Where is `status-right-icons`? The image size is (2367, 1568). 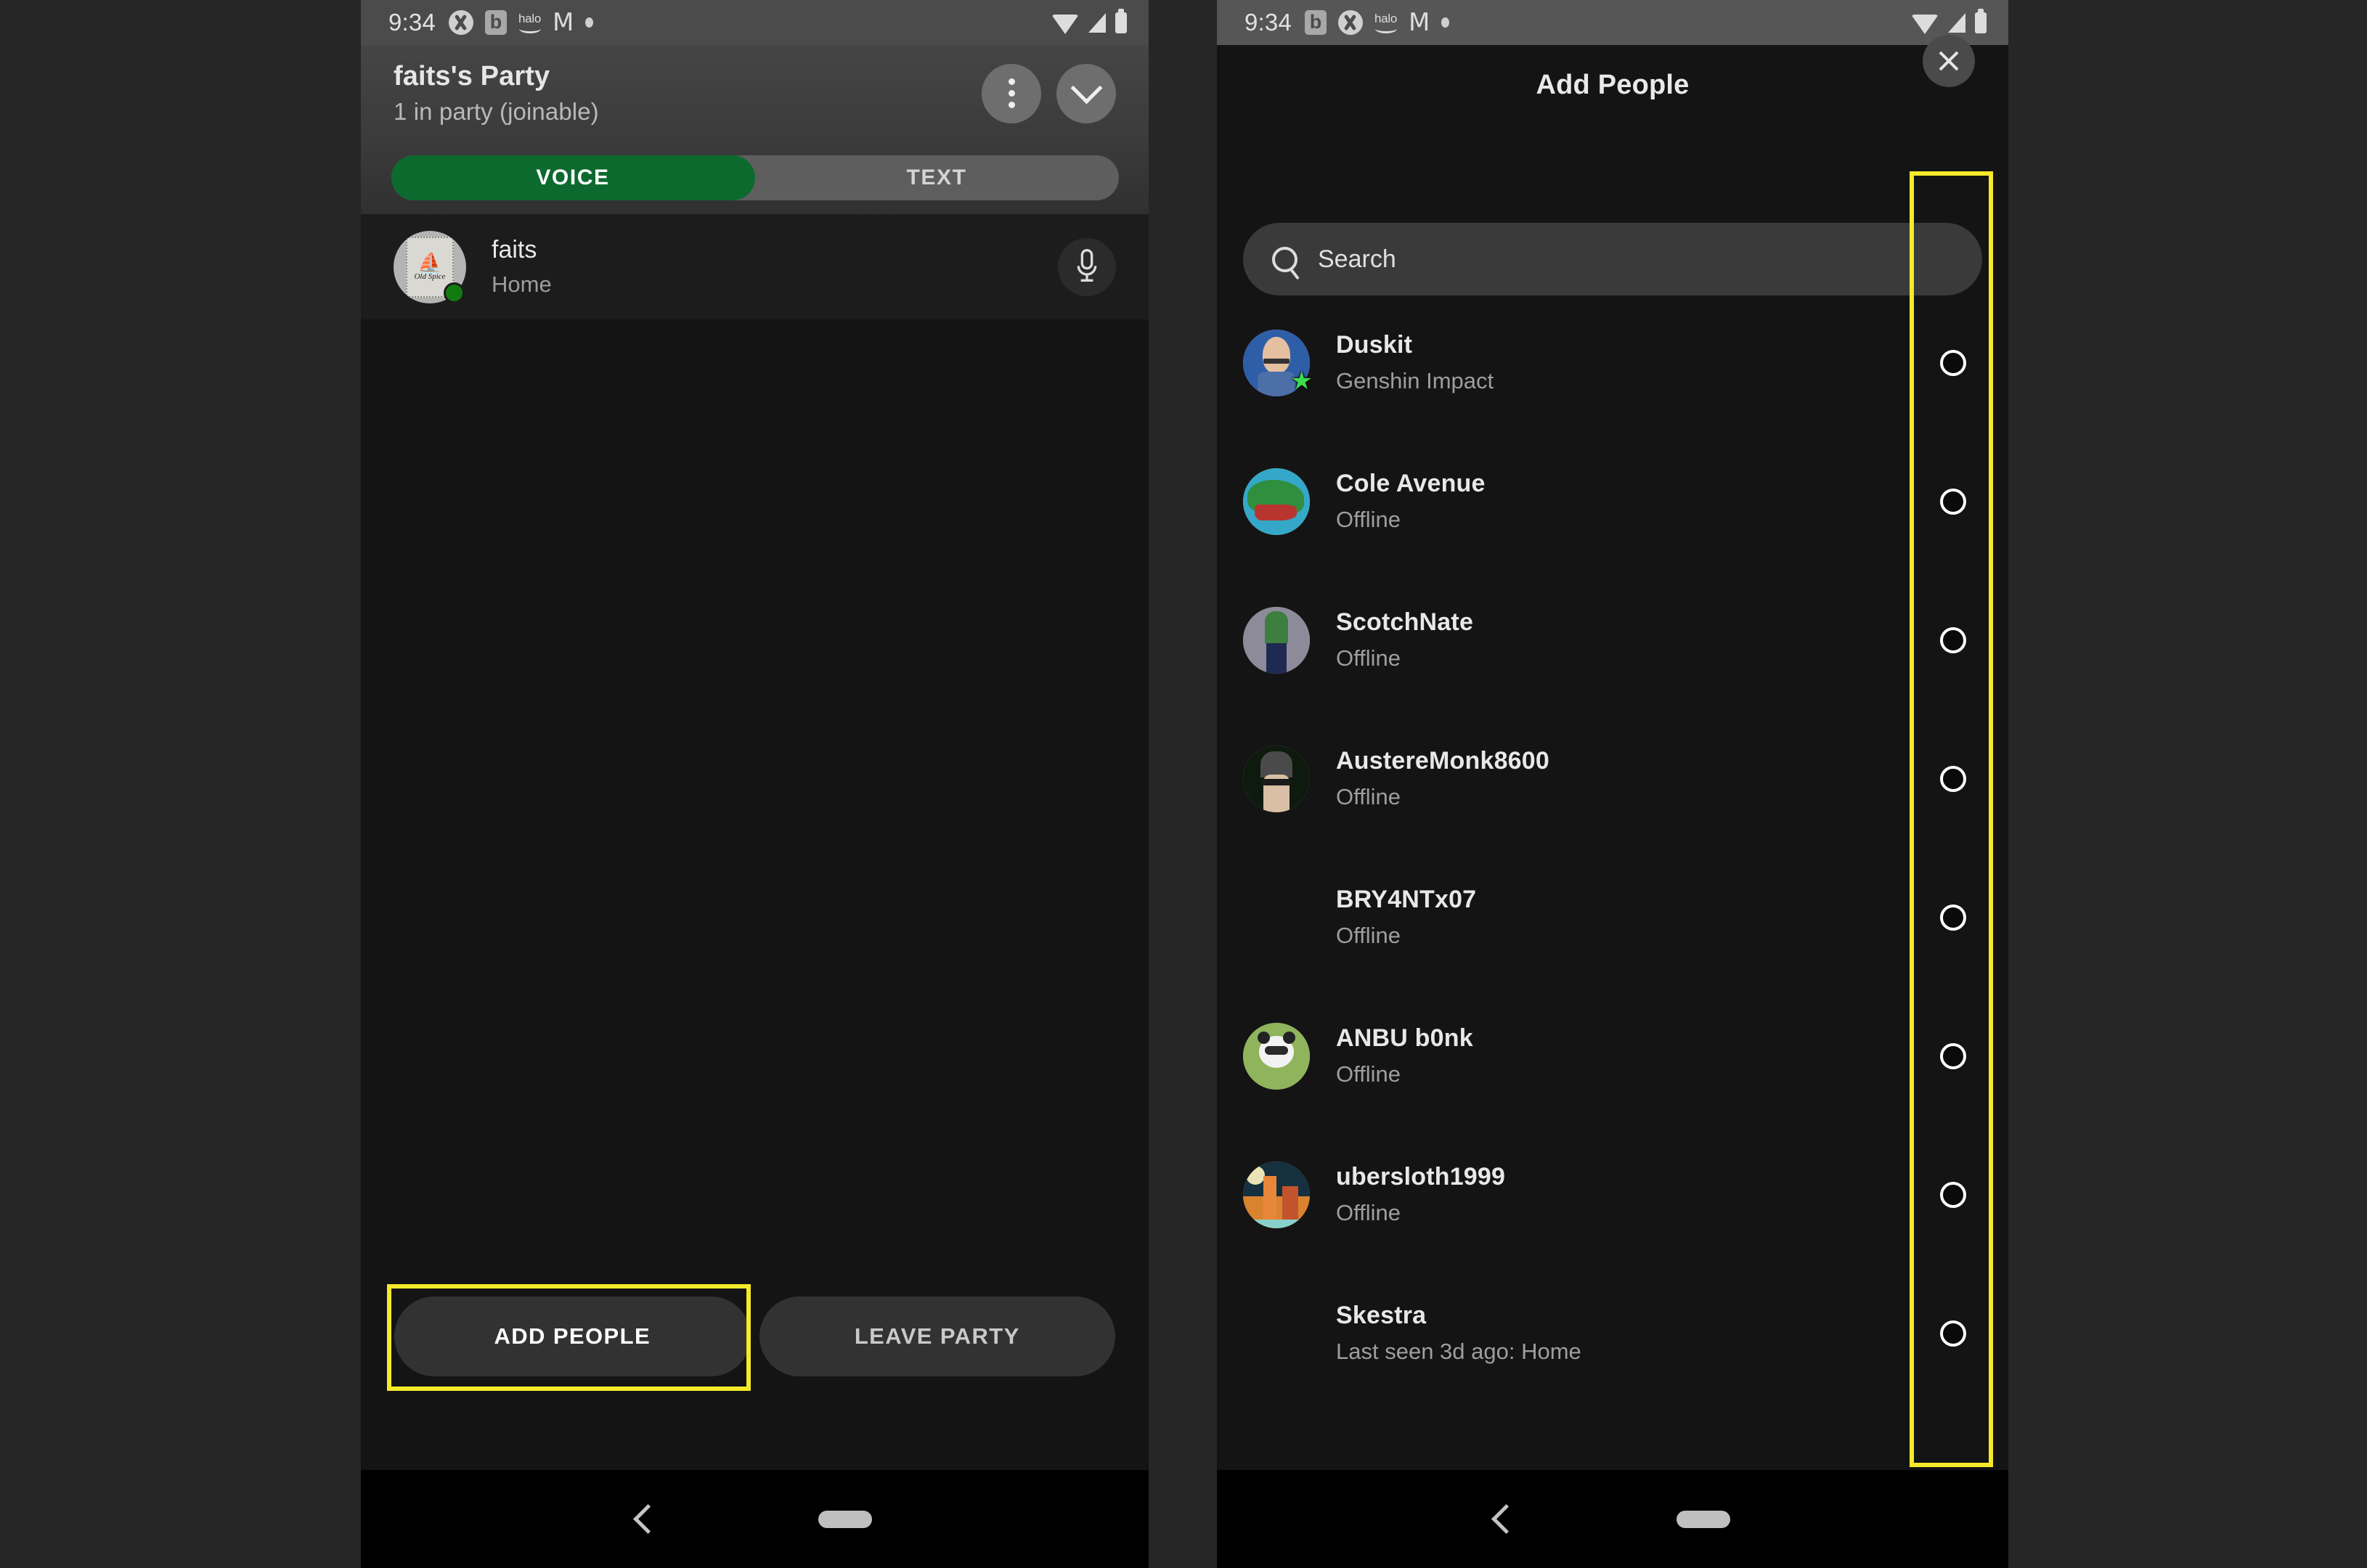 status-right-icons is located at coordinates (1089, 21).